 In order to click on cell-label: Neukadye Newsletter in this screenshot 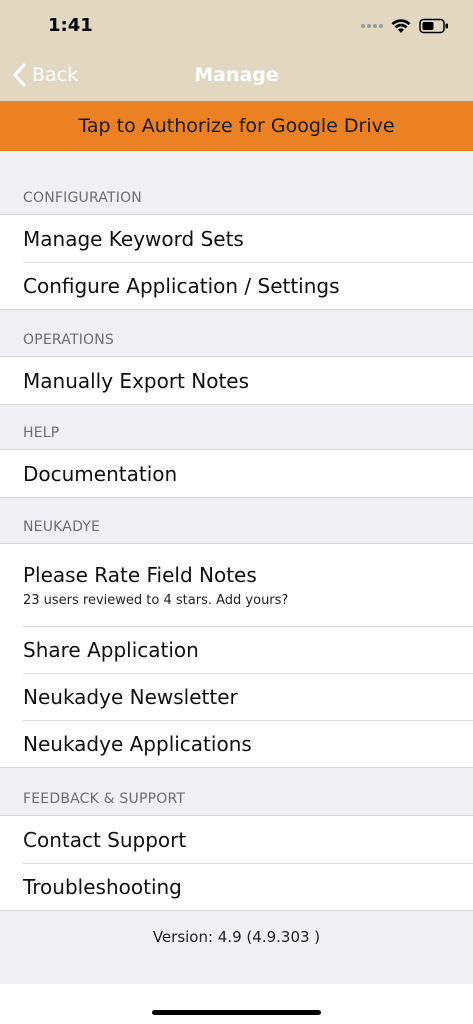, I will do `click(130, 696)`.